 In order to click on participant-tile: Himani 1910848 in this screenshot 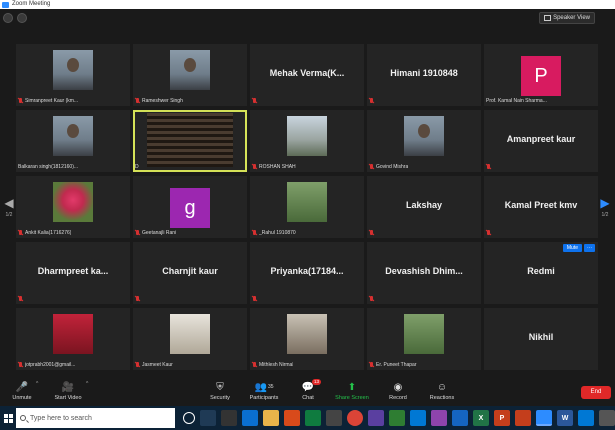, I will do `click(424, 75)`.